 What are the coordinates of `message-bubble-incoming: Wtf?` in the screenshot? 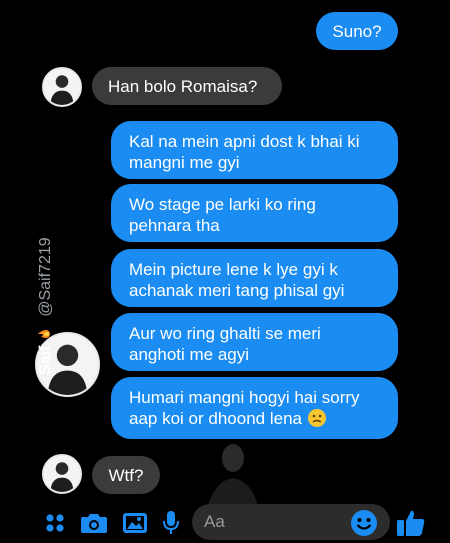 It's located at (126, 475).